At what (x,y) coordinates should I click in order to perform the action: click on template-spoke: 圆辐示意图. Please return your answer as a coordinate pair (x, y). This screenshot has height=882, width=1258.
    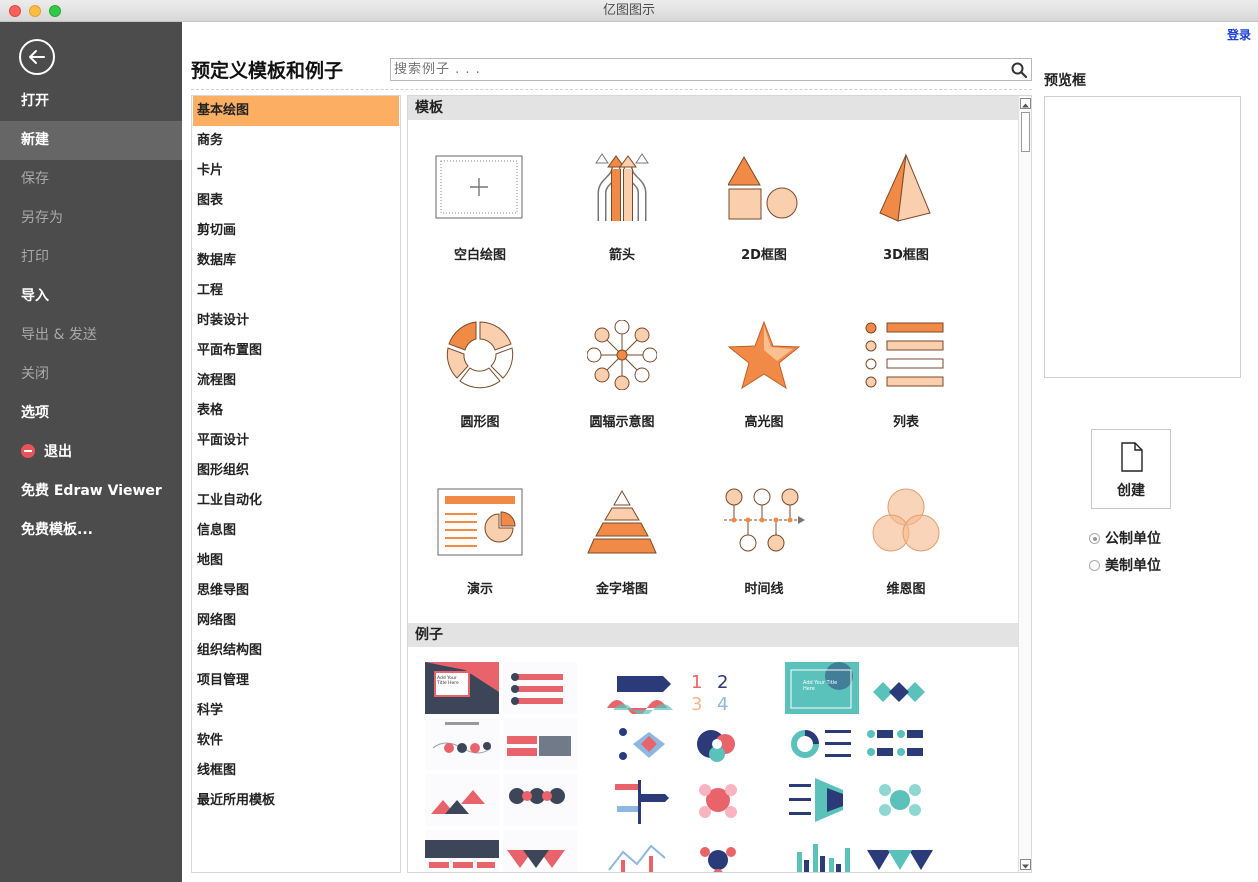
    Looking at the image, I should click on (622, 372).